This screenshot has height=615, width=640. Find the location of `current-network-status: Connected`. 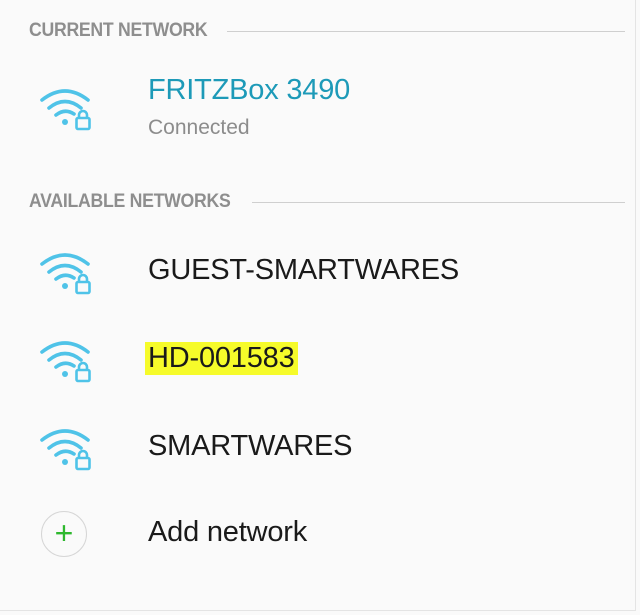

current-network-status: Connected is located at coordinates (199, 127).